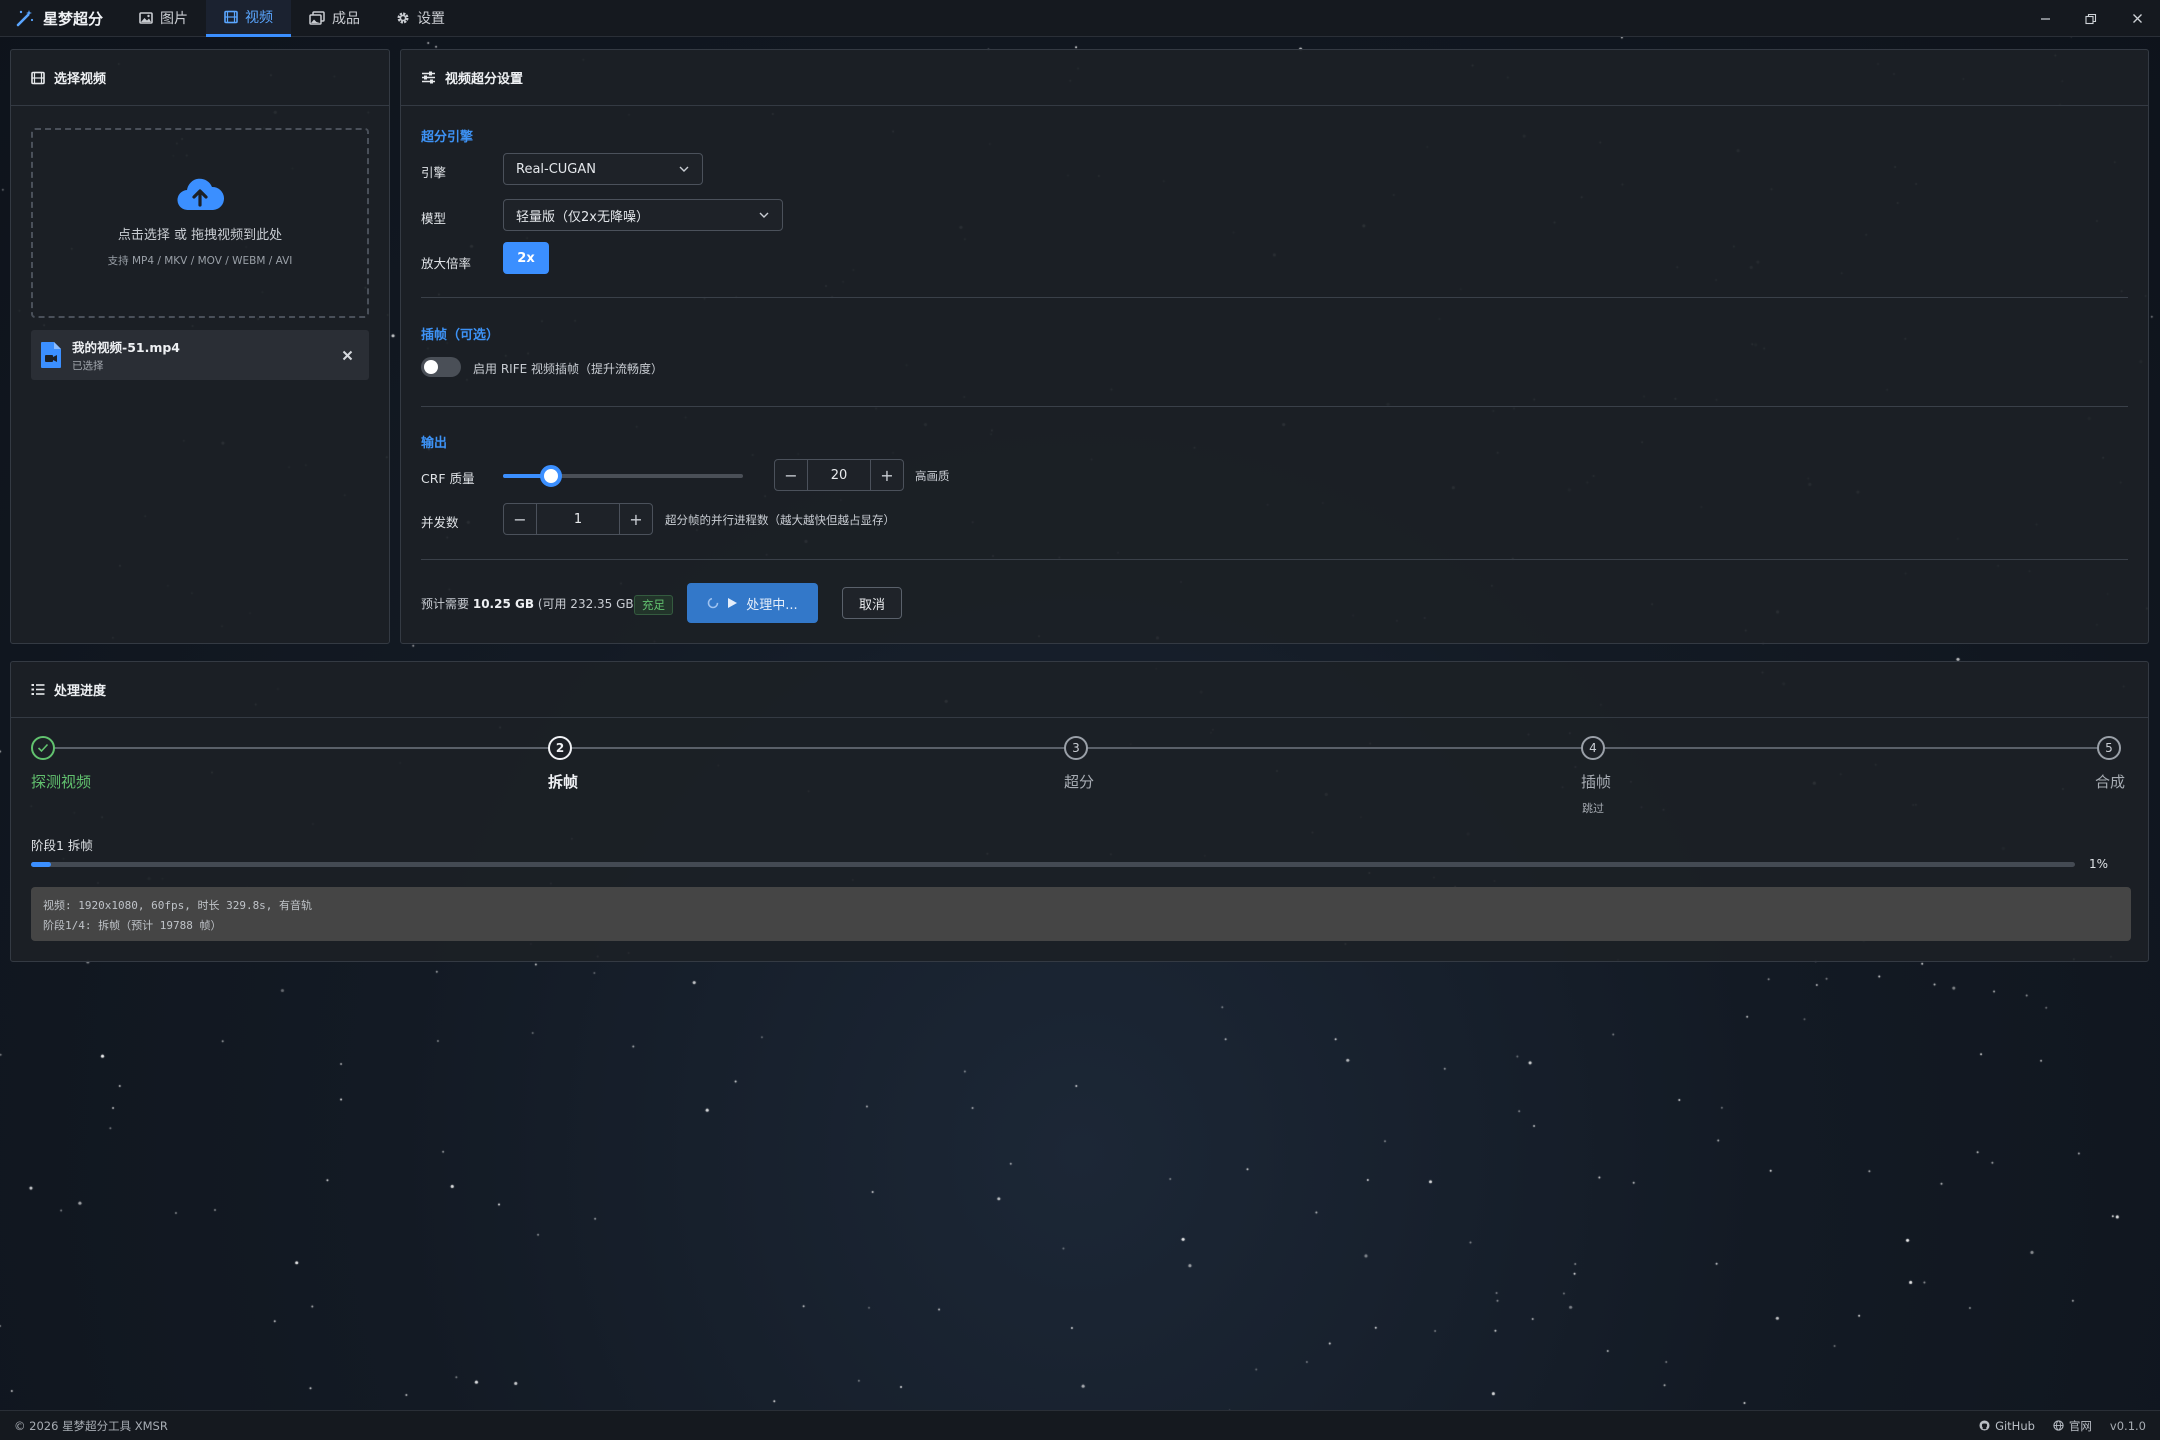 This screenshot has width=2160, height=1440. What do you see at coordinates (2080, 1425) in the screenshot?
I see `website-label: 官网` at bounding box center [2080, 1425].